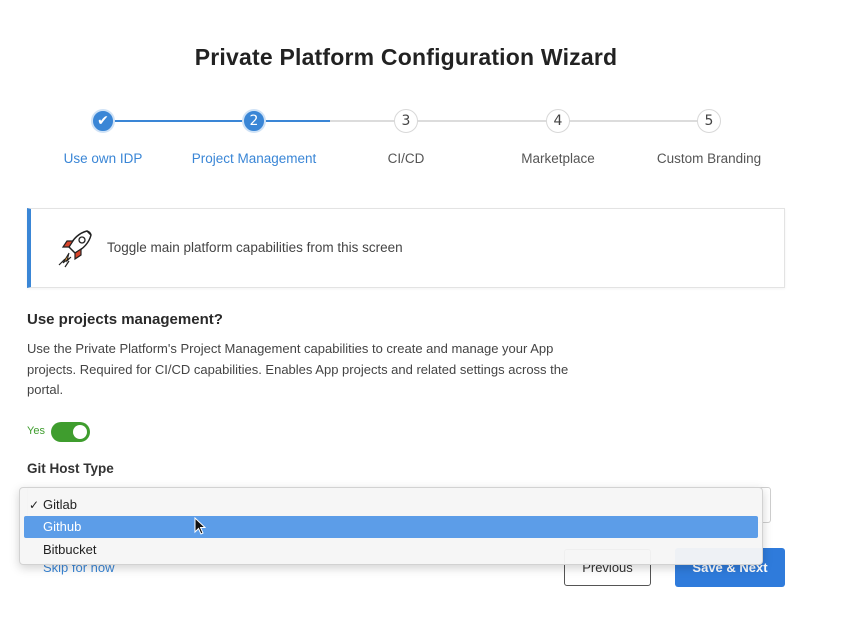 Image resolution: width=843 pixels, height=639 pixels. Describe the element at coordinates (70, 549) in the screenshot. I see `option-label: Bitbucket` at that location.